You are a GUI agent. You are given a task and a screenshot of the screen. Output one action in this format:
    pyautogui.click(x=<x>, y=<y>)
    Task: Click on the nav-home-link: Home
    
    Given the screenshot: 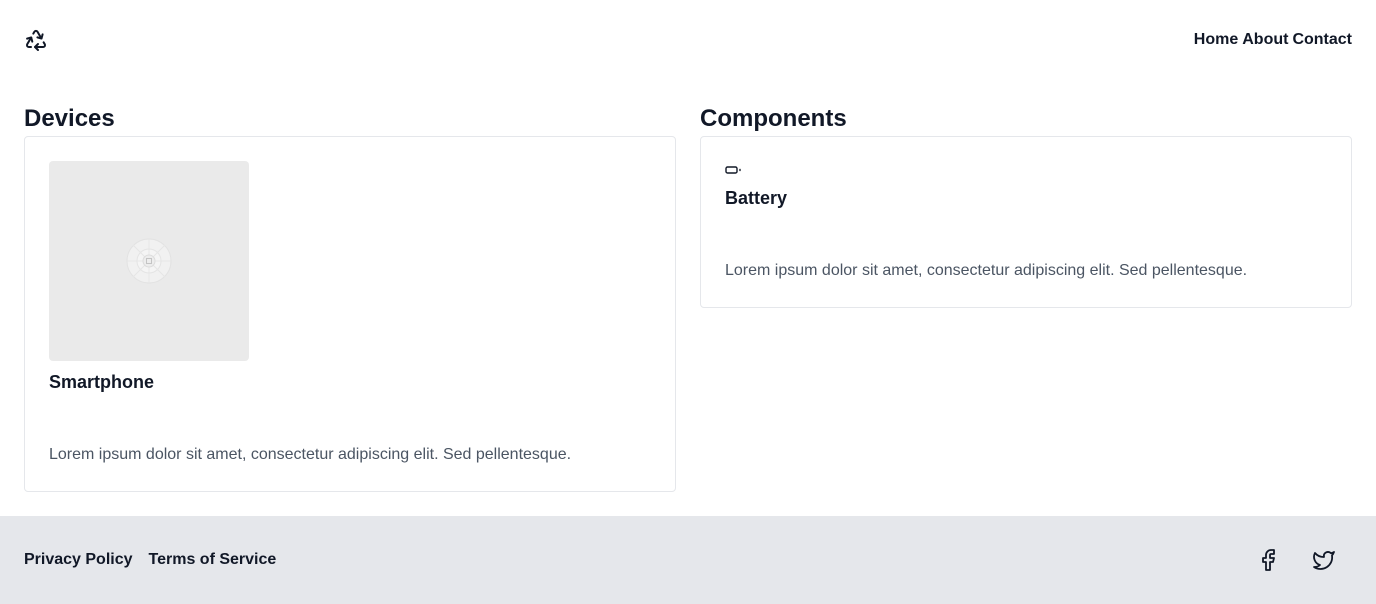 What is the action you would take?
    pyautogui.click(x=1216, y=40)
    